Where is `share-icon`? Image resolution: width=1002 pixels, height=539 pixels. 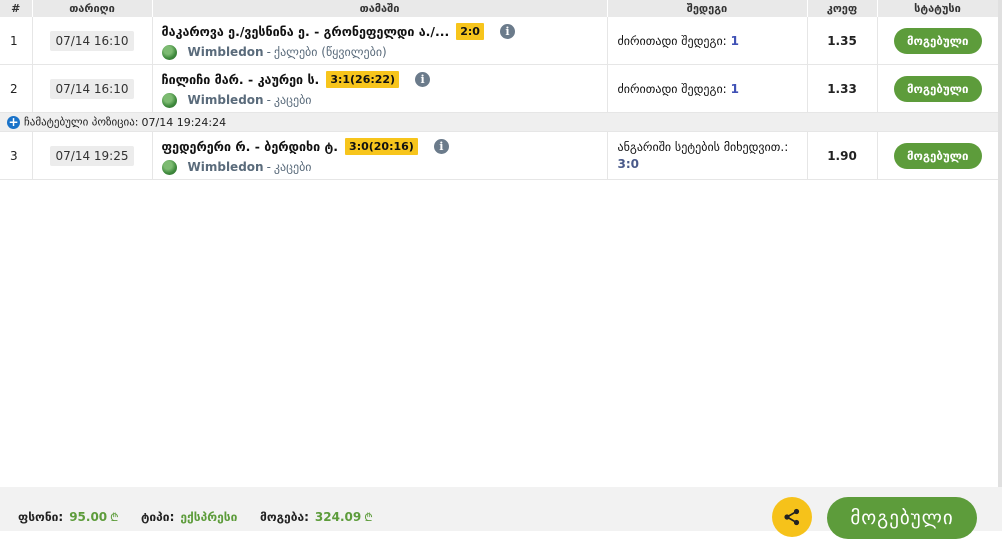
share-icon is located at coordinates (792, 517).